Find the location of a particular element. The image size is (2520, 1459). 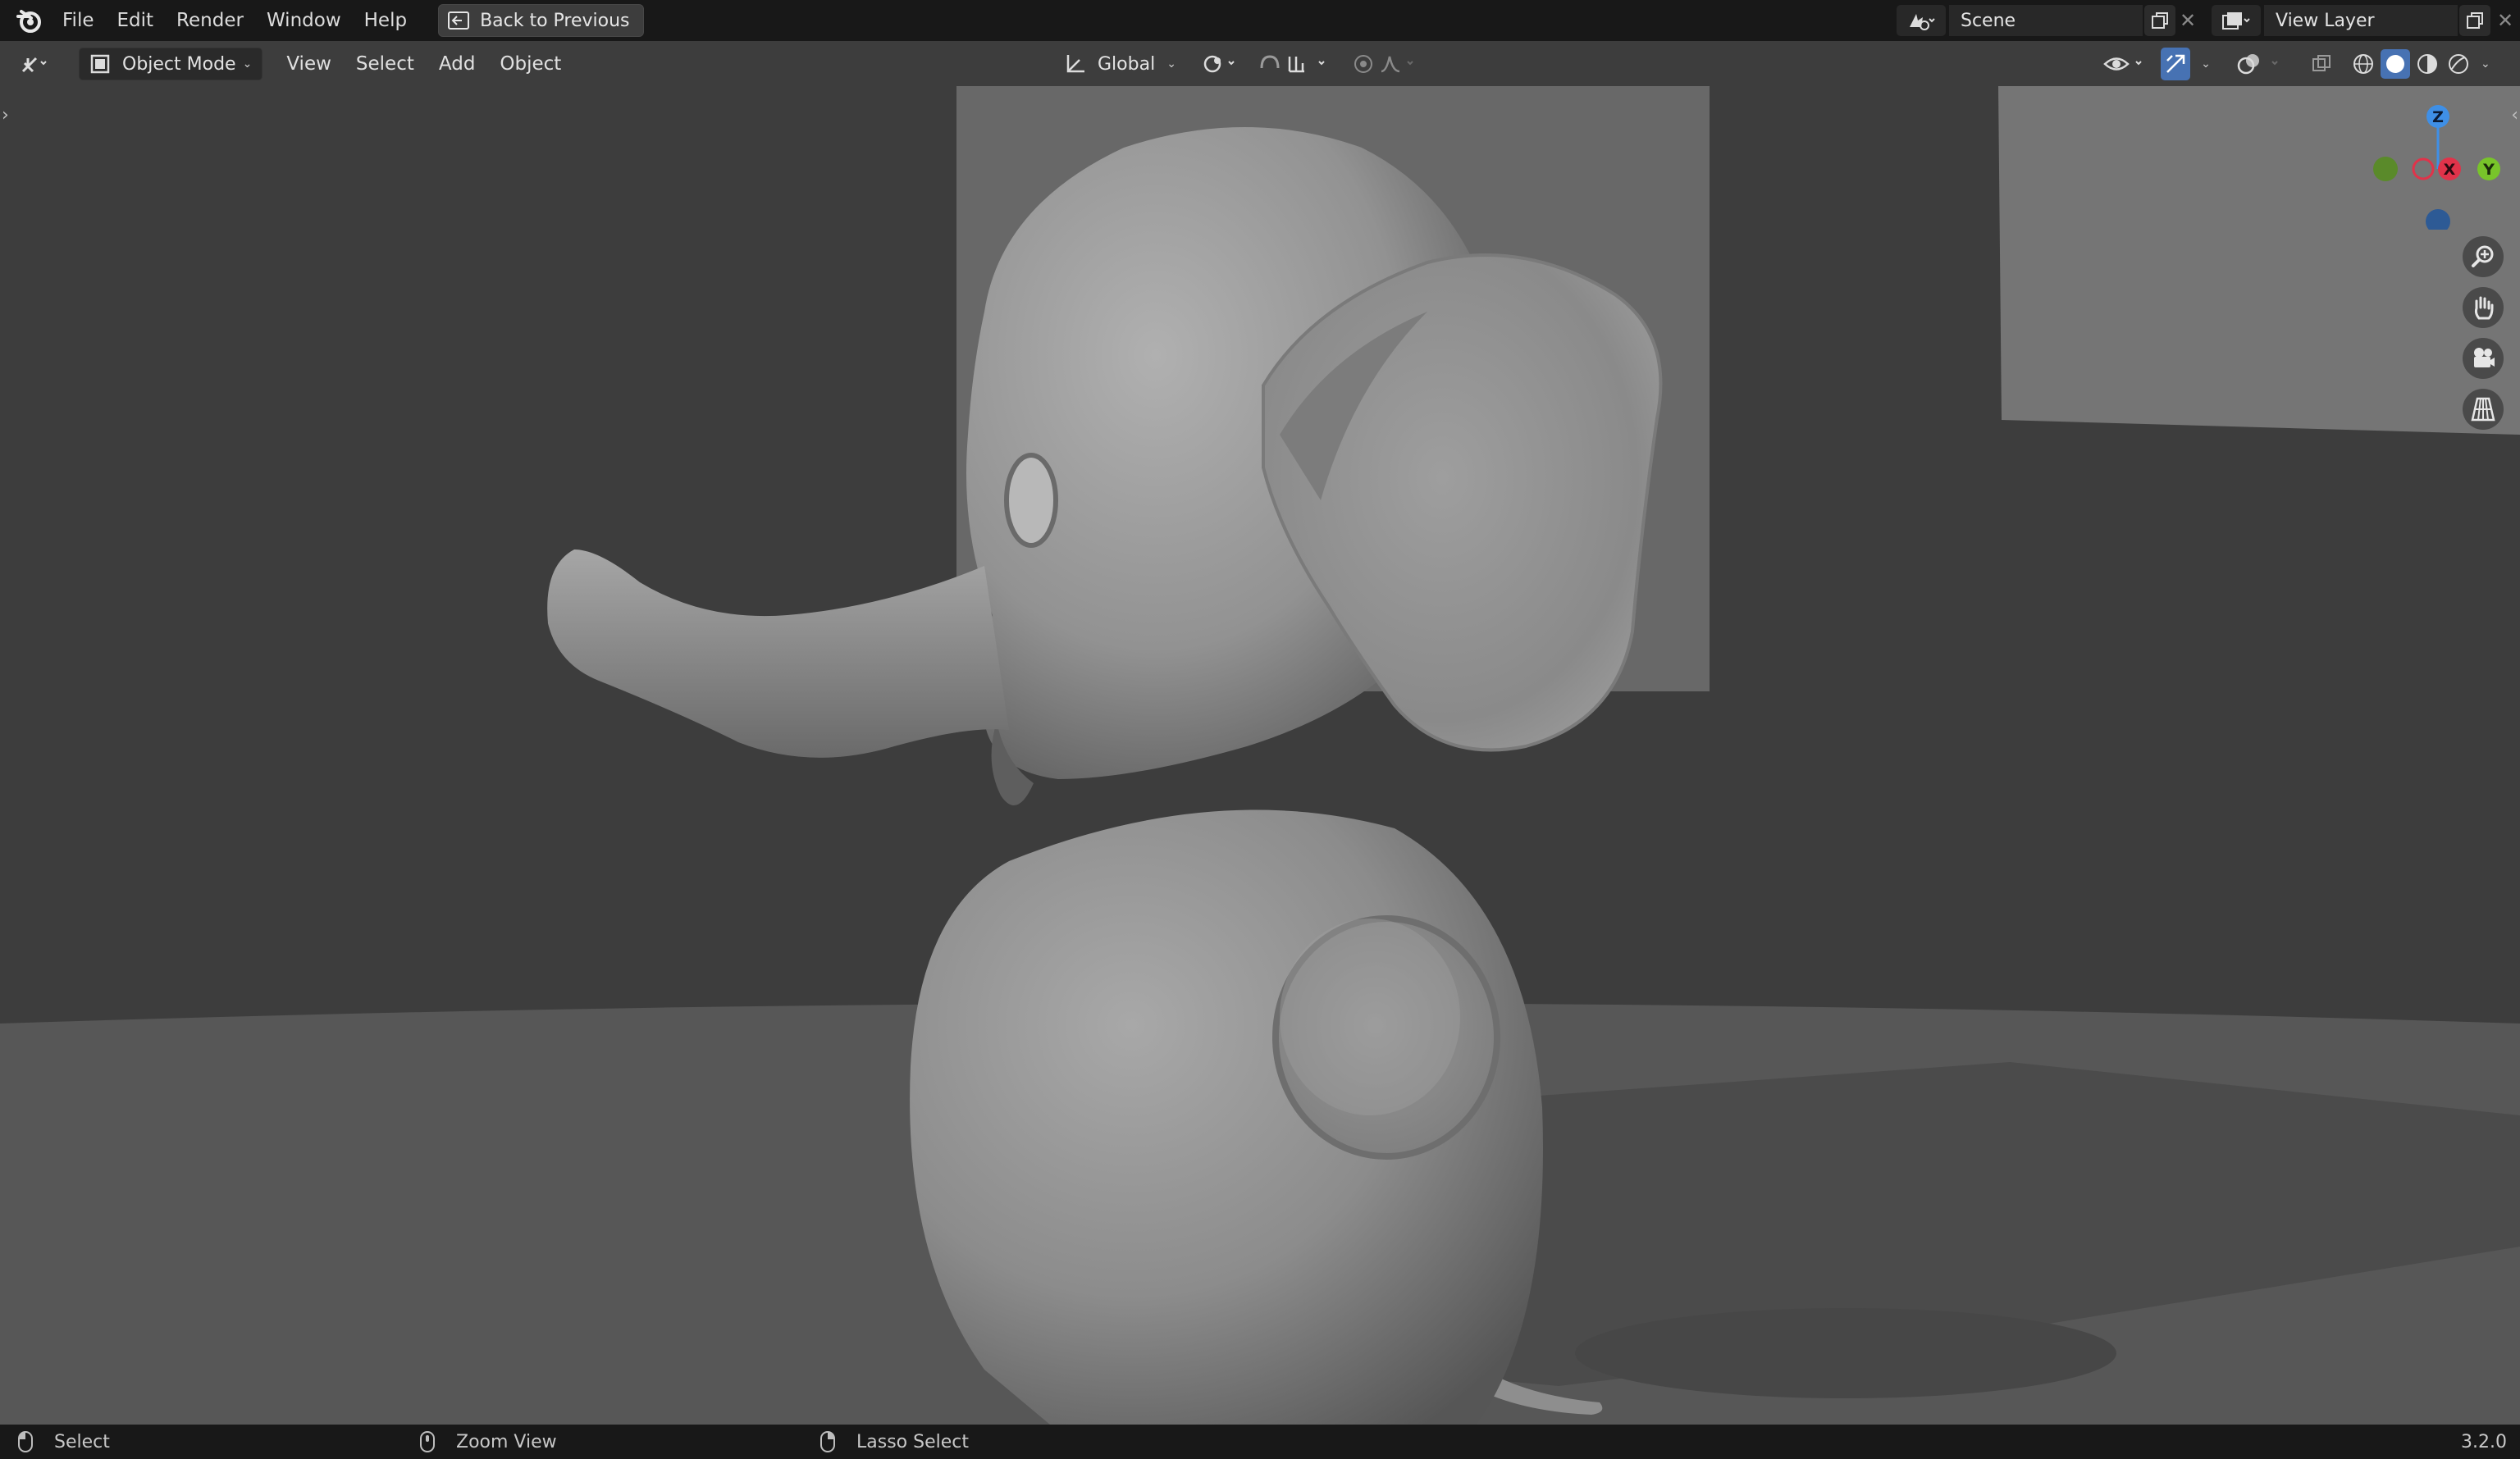

navigation-gizmo: Z X Y is located at coordinates (2436, 164).